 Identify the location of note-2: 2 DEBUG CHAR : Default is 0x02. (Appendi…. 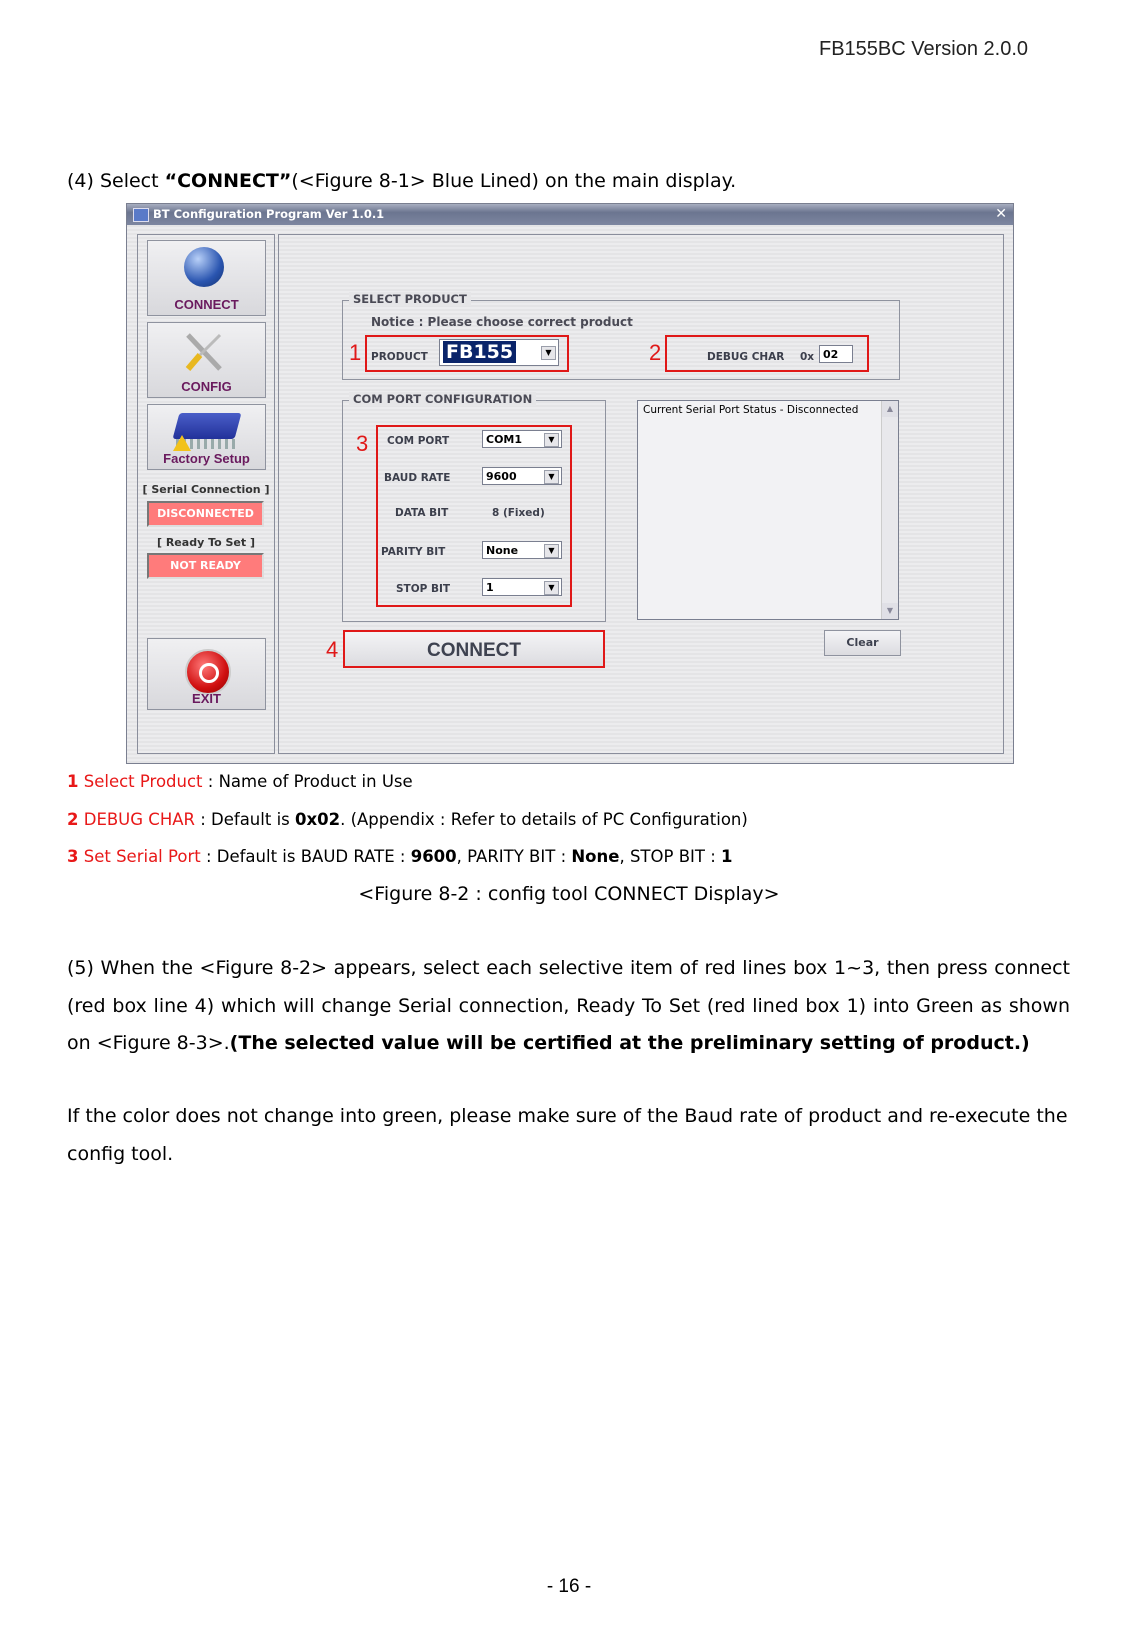
(407, 819).